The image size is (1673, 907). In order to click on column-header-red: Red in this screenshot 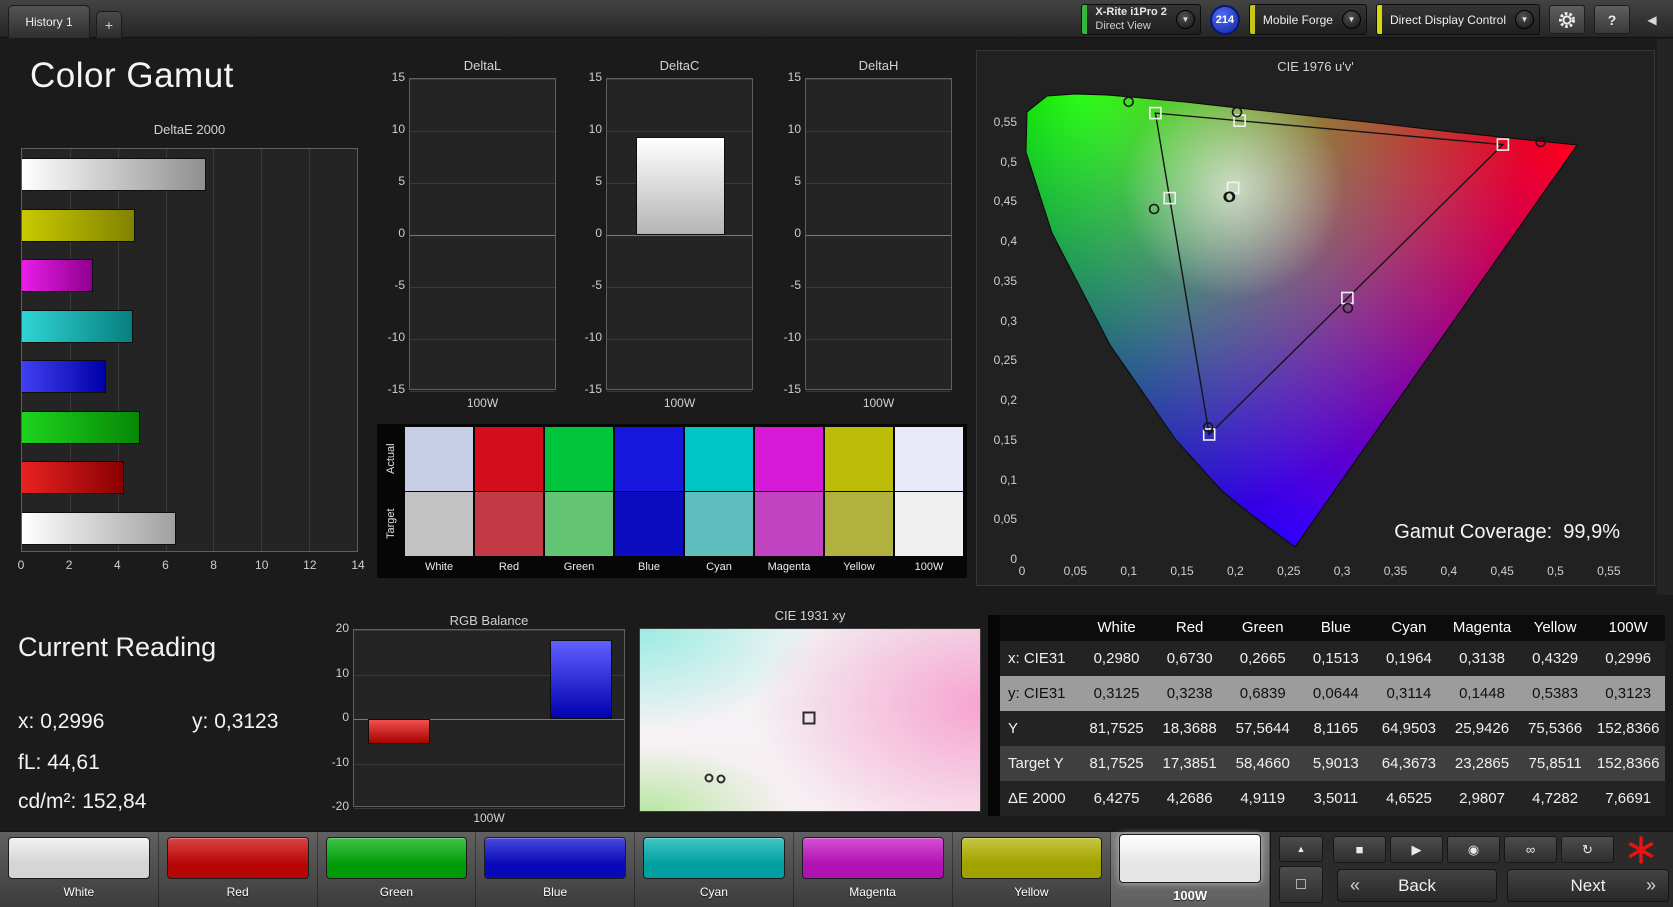, I will do `click(1189, 627)`.